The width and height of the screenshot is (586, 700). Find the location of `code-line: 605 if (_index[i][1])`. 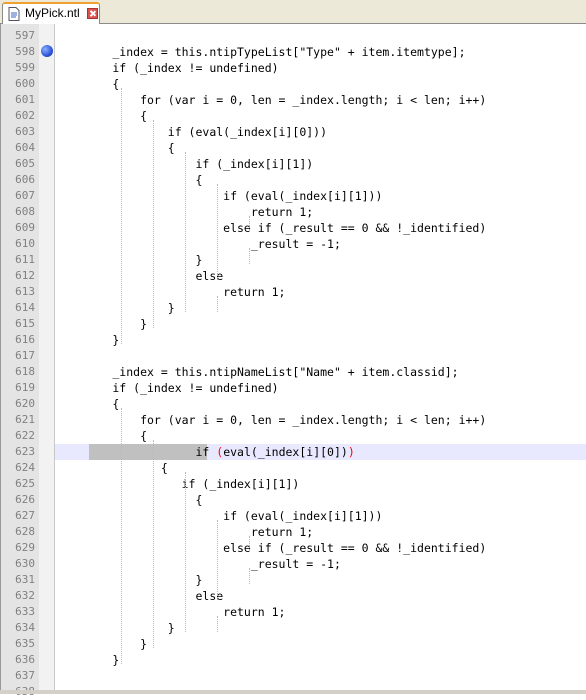

code-line: 605 if (_index[i][1]) is located at coordinates (293, 164).